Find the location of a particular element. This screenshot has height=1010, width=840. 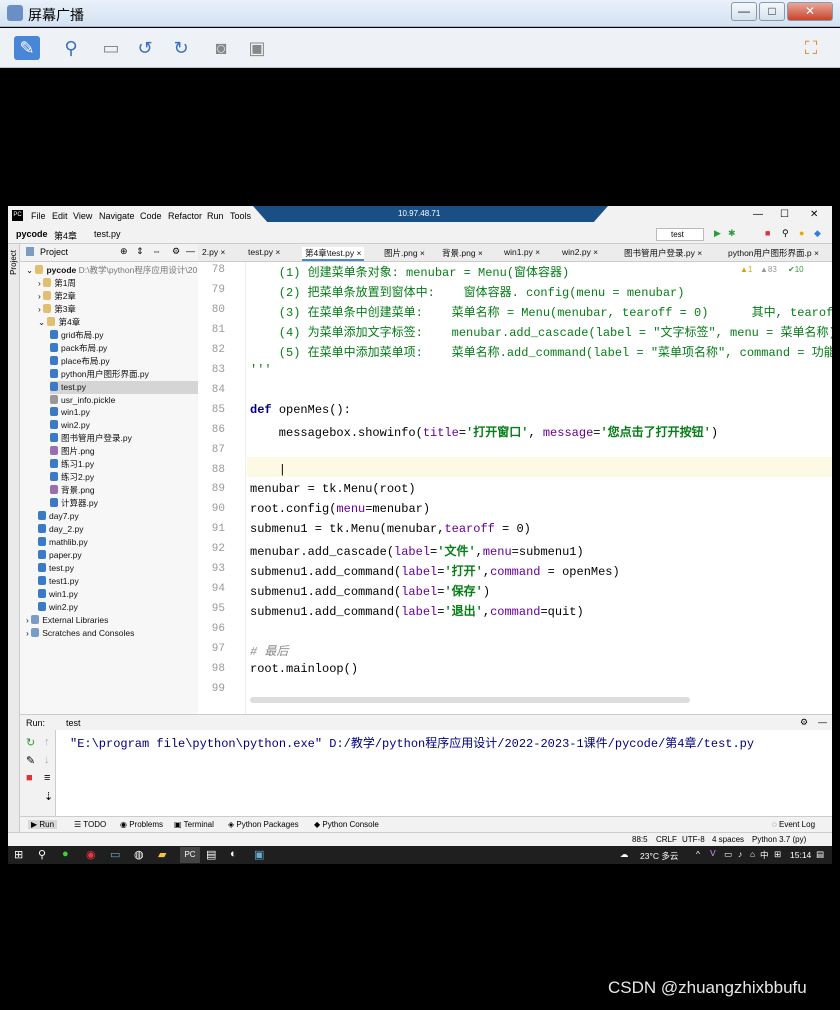

redo-icon: ↻ is located at coordinates (181, 48).